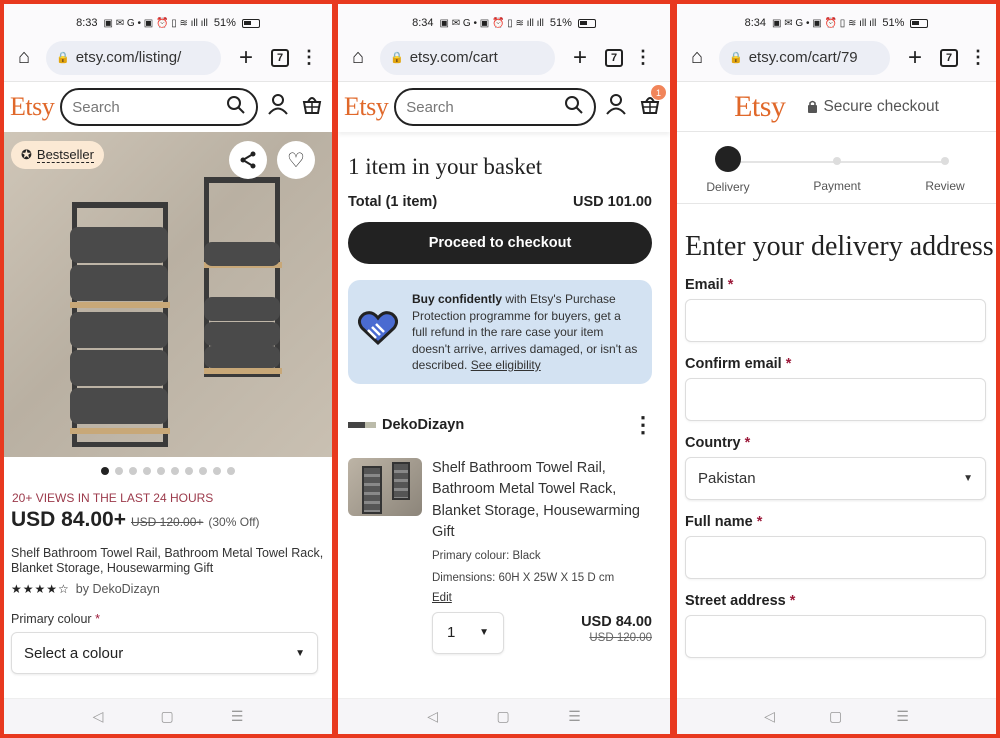 The image size is (1000, 738). Describe the element at coordinates (40, 589) in the screenshot. I see `rating-stars: ★★★★☆` at that location.